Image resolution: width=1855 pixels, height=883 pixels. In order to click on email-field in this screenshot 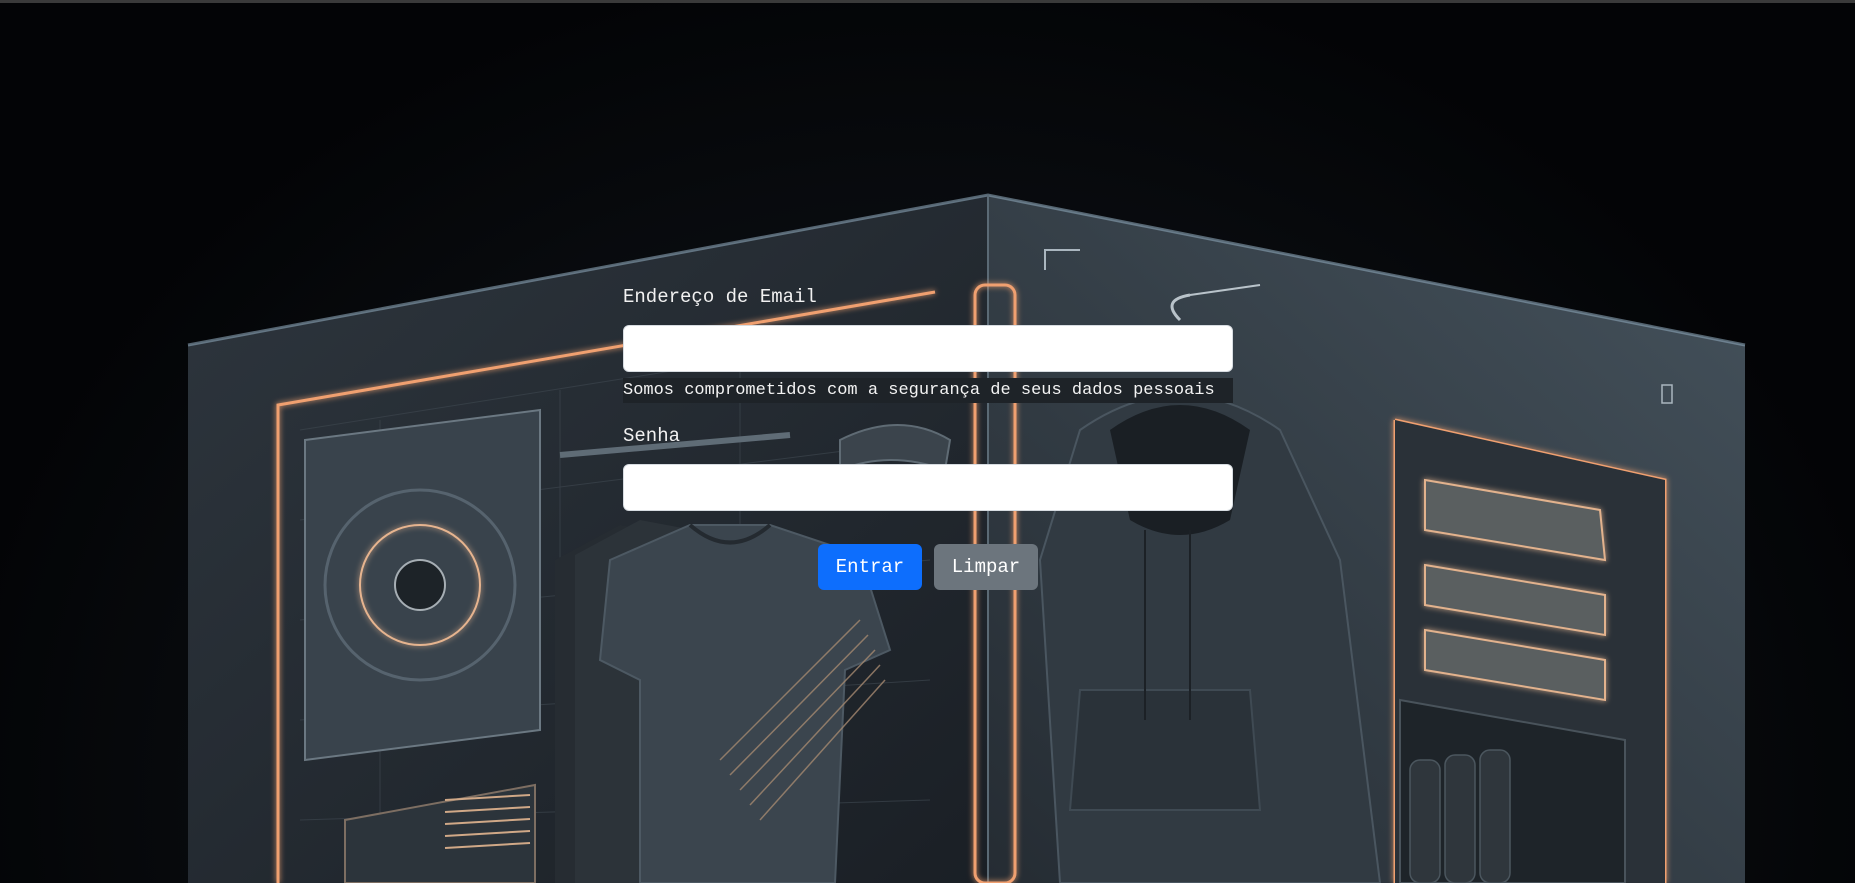, I will do `click(928, 348)`.